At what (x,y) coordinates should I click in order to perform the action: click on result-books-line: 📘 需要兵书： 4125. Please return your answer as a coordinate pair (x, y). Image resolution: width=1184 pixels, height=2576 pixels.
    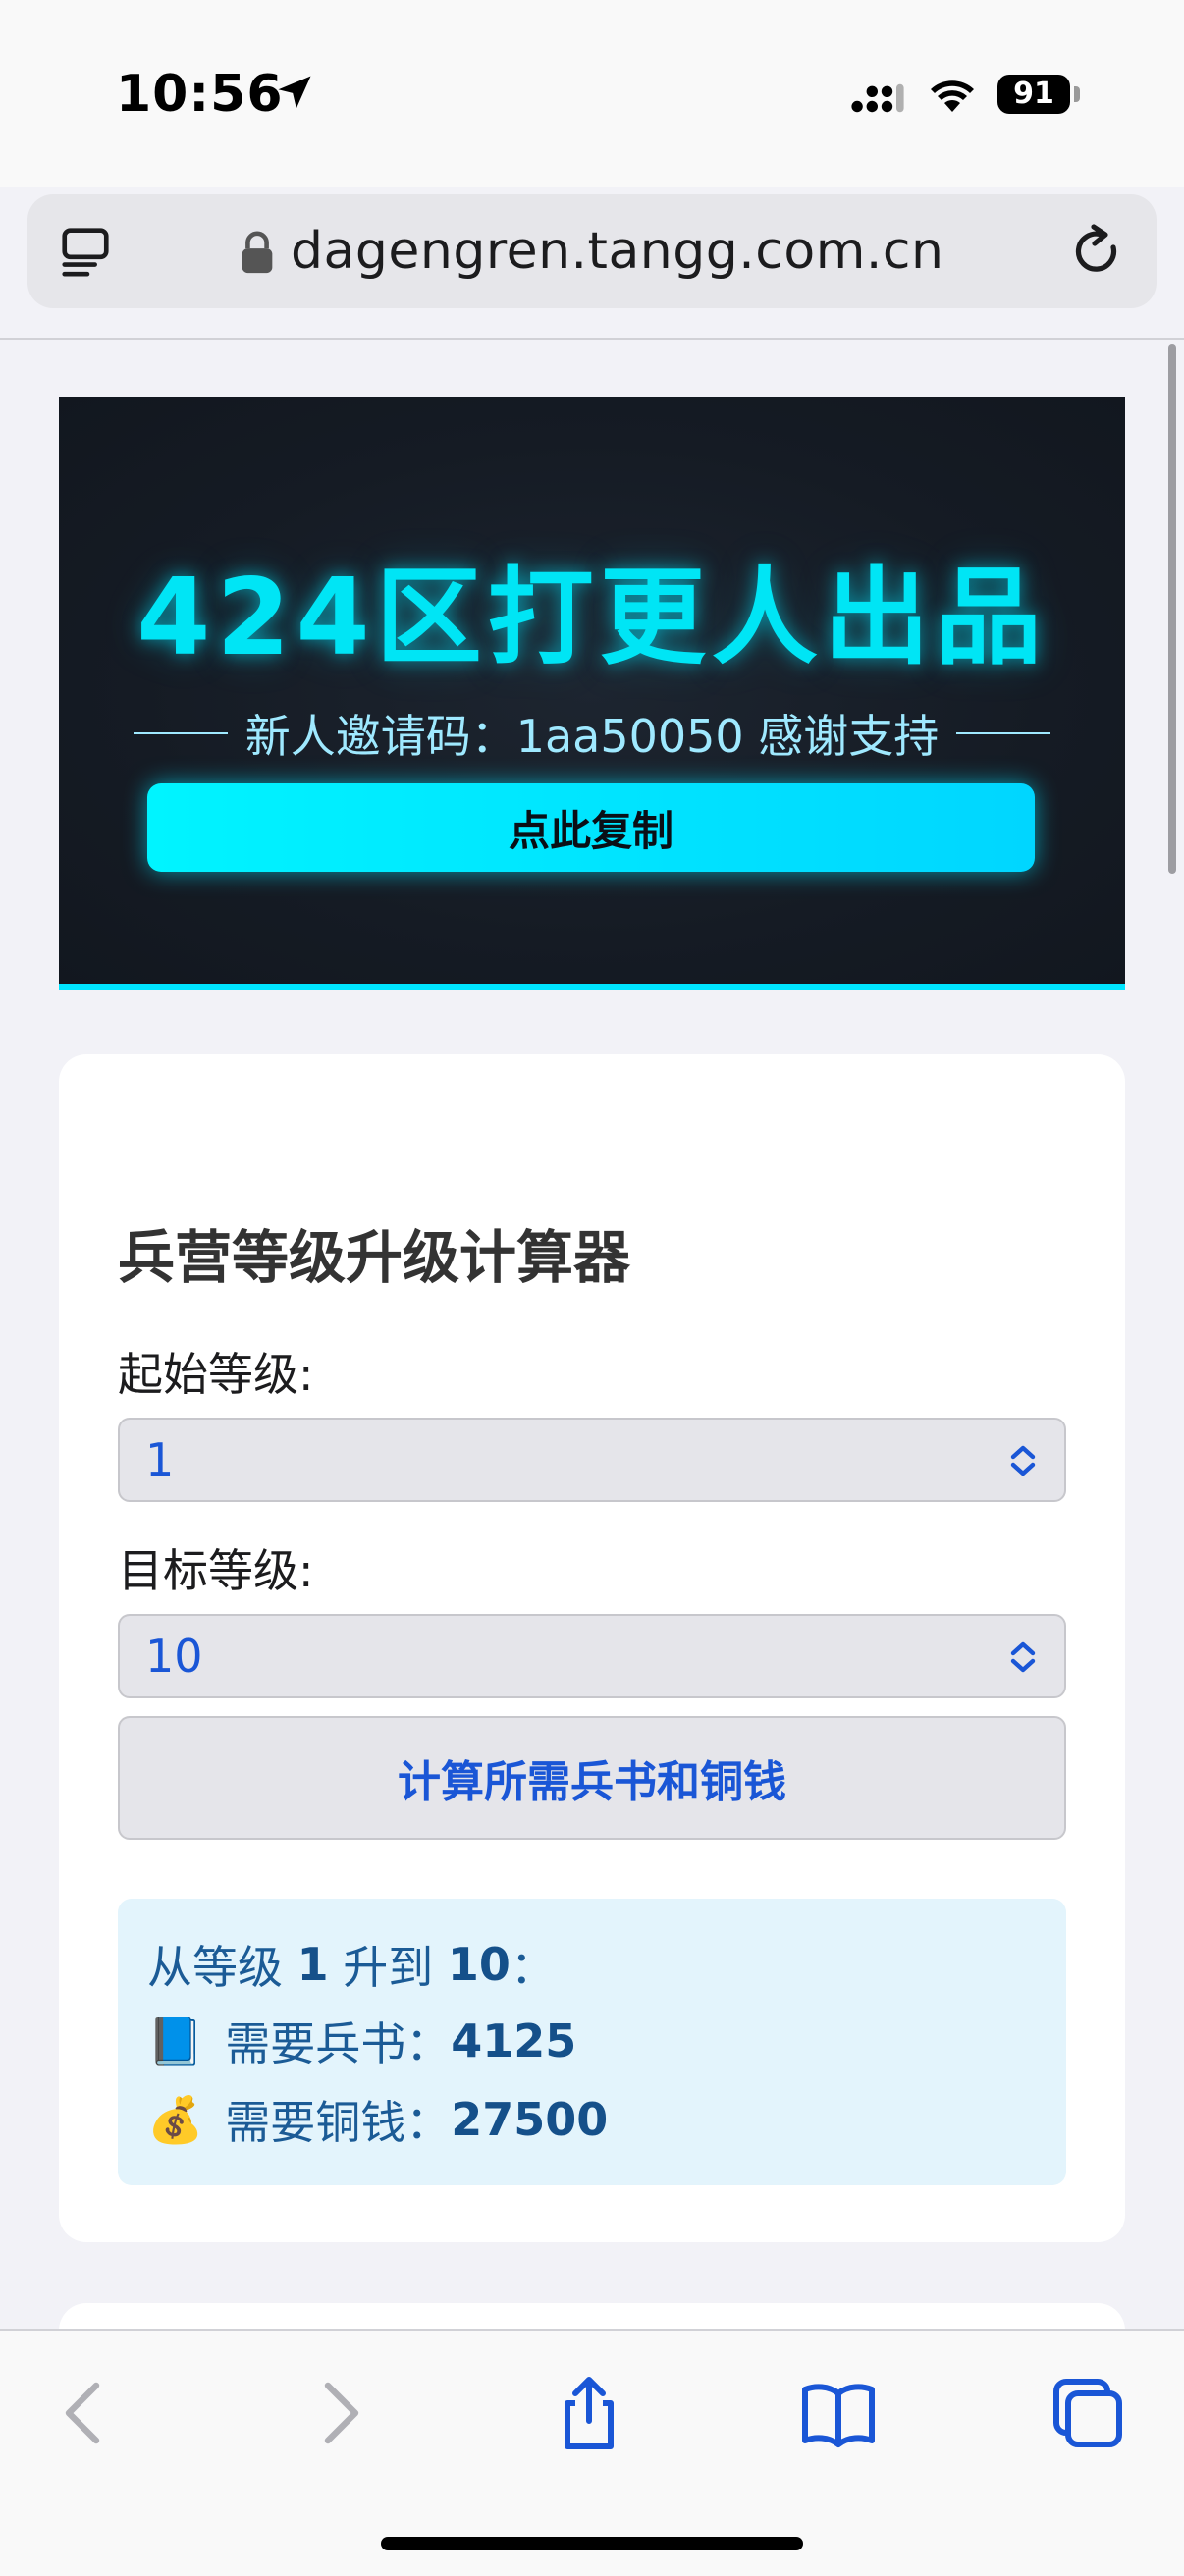
    Looking at the image, I should click on (361, 2041).